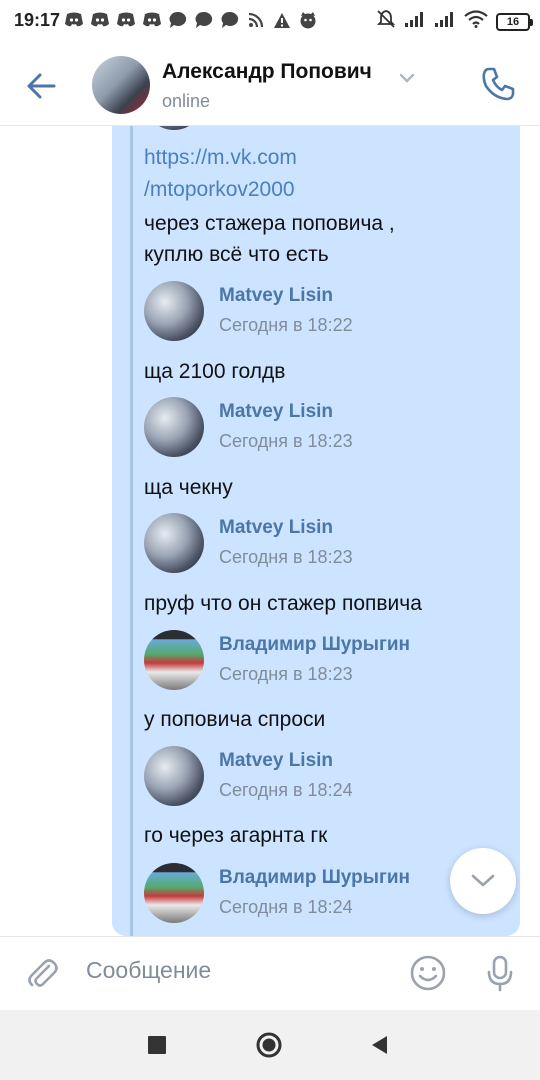 The height and width of the screenshot is (1080, 540). I want to click on forwarded-header: Matvey Lisin Сегодня в 18:22, so click(329, 312).